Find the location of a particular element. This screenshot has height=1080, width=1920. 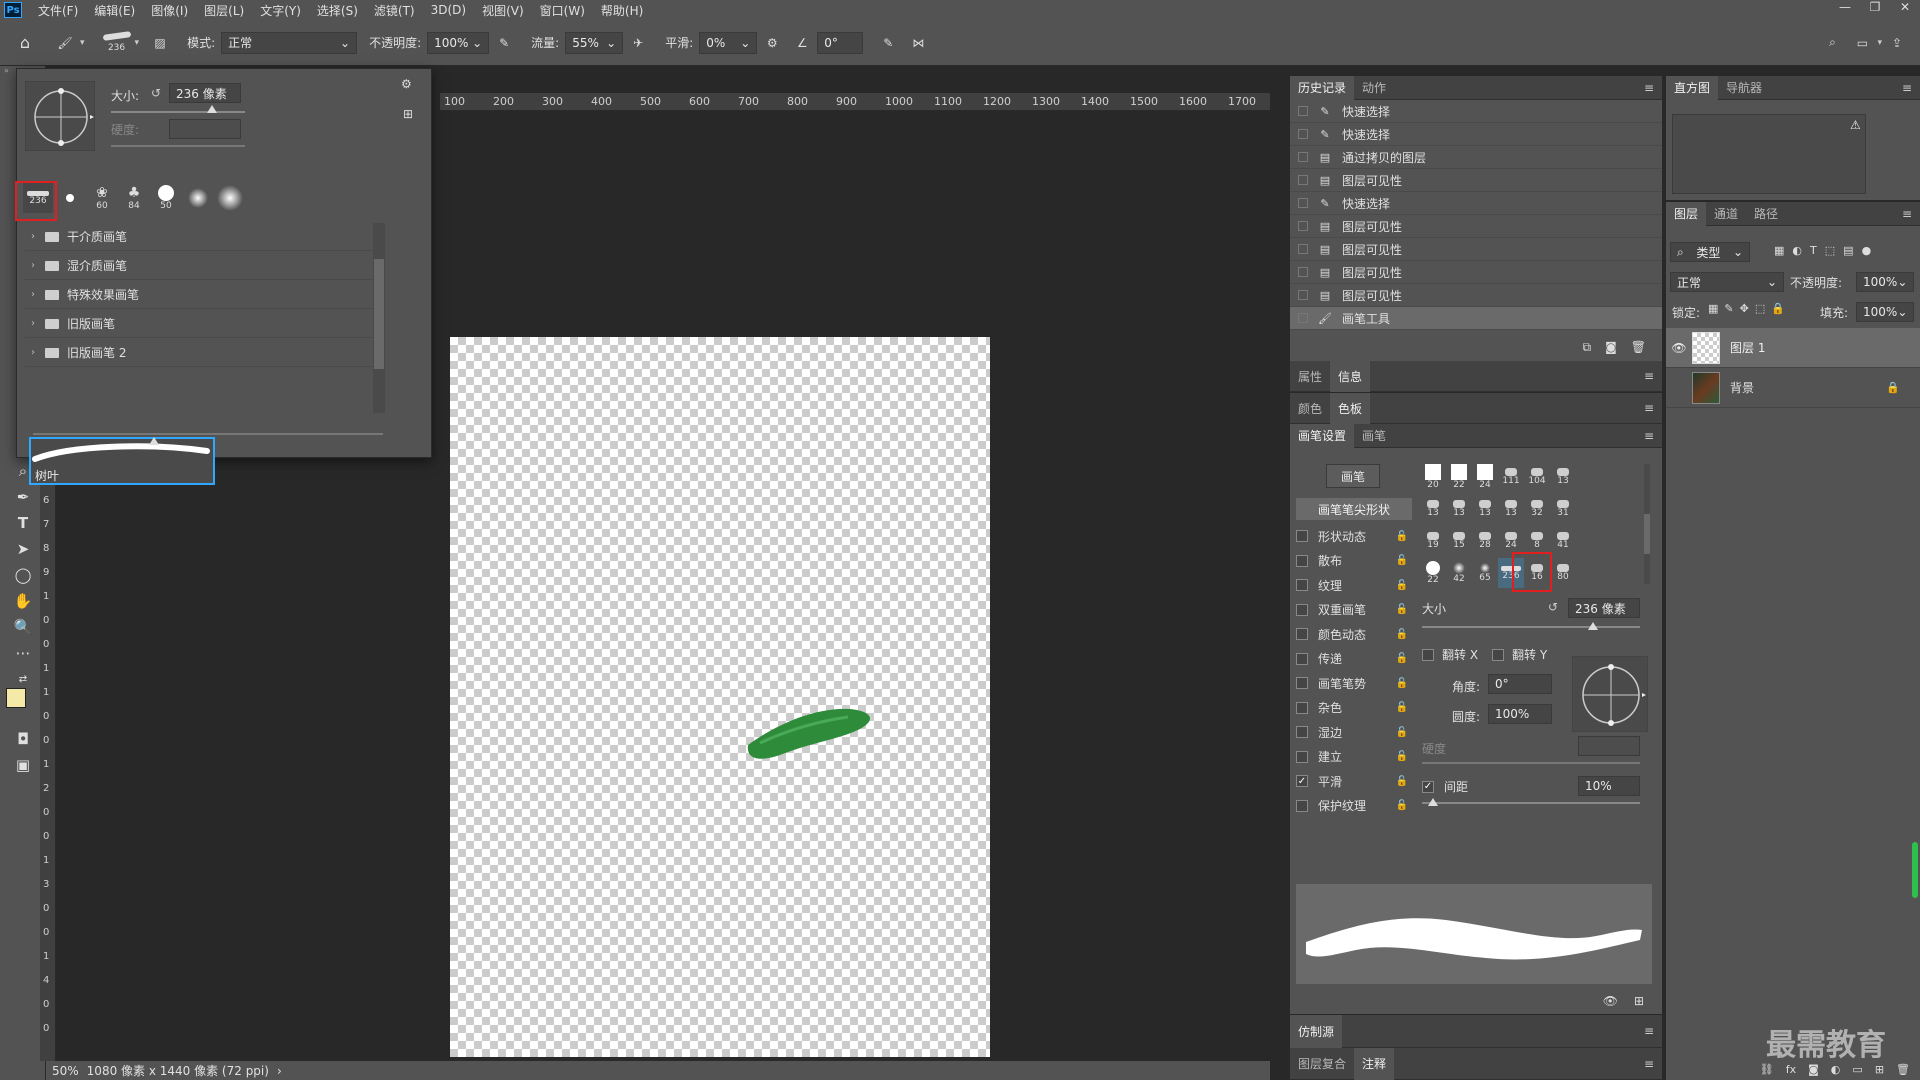

mode-select: 正常 ⌄ is located at coordinates (289, 42).